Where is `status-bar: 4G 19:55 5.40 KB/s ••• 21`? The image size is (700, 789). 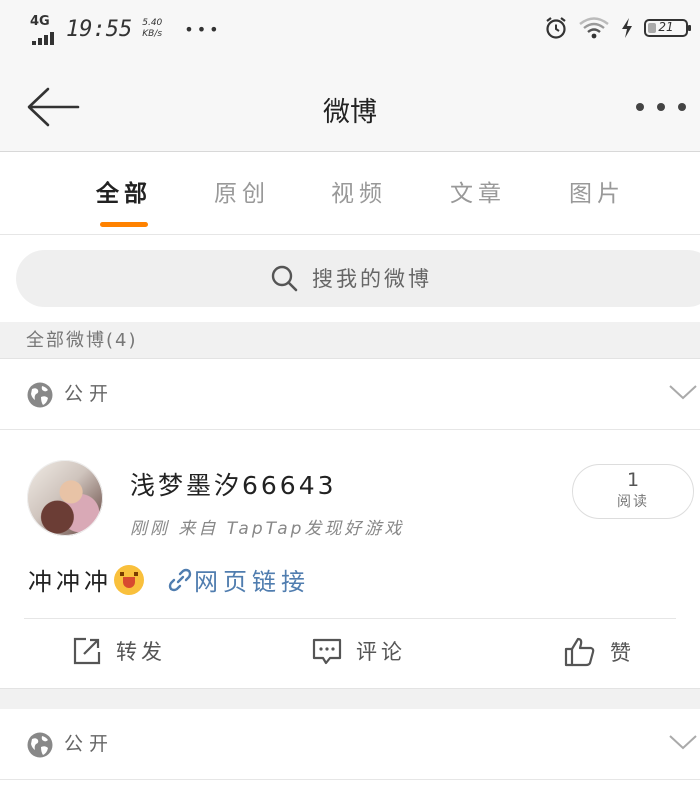
status-bar: 4G 19:55 5.40 KB/s ••• 21 is located at coordinates (350, 32).